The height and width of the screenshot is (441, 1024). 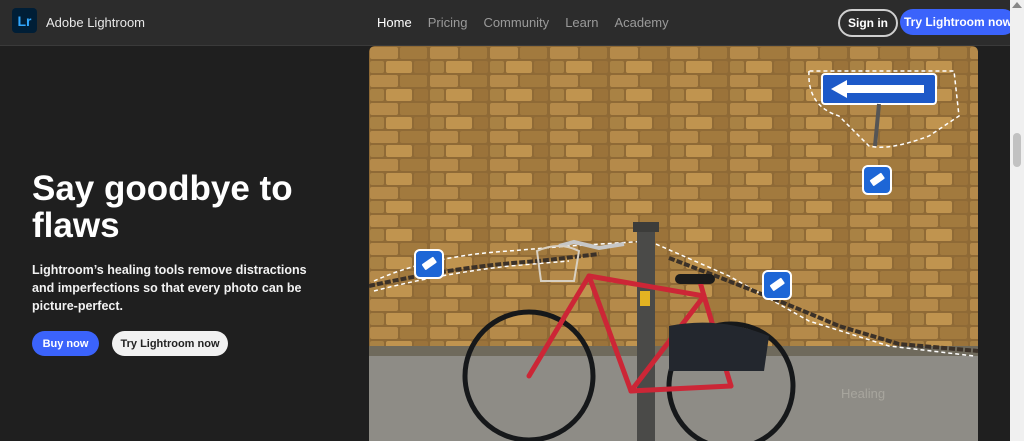 I want to click on sign-in-button: Sign in, so click(x=868, y=23).